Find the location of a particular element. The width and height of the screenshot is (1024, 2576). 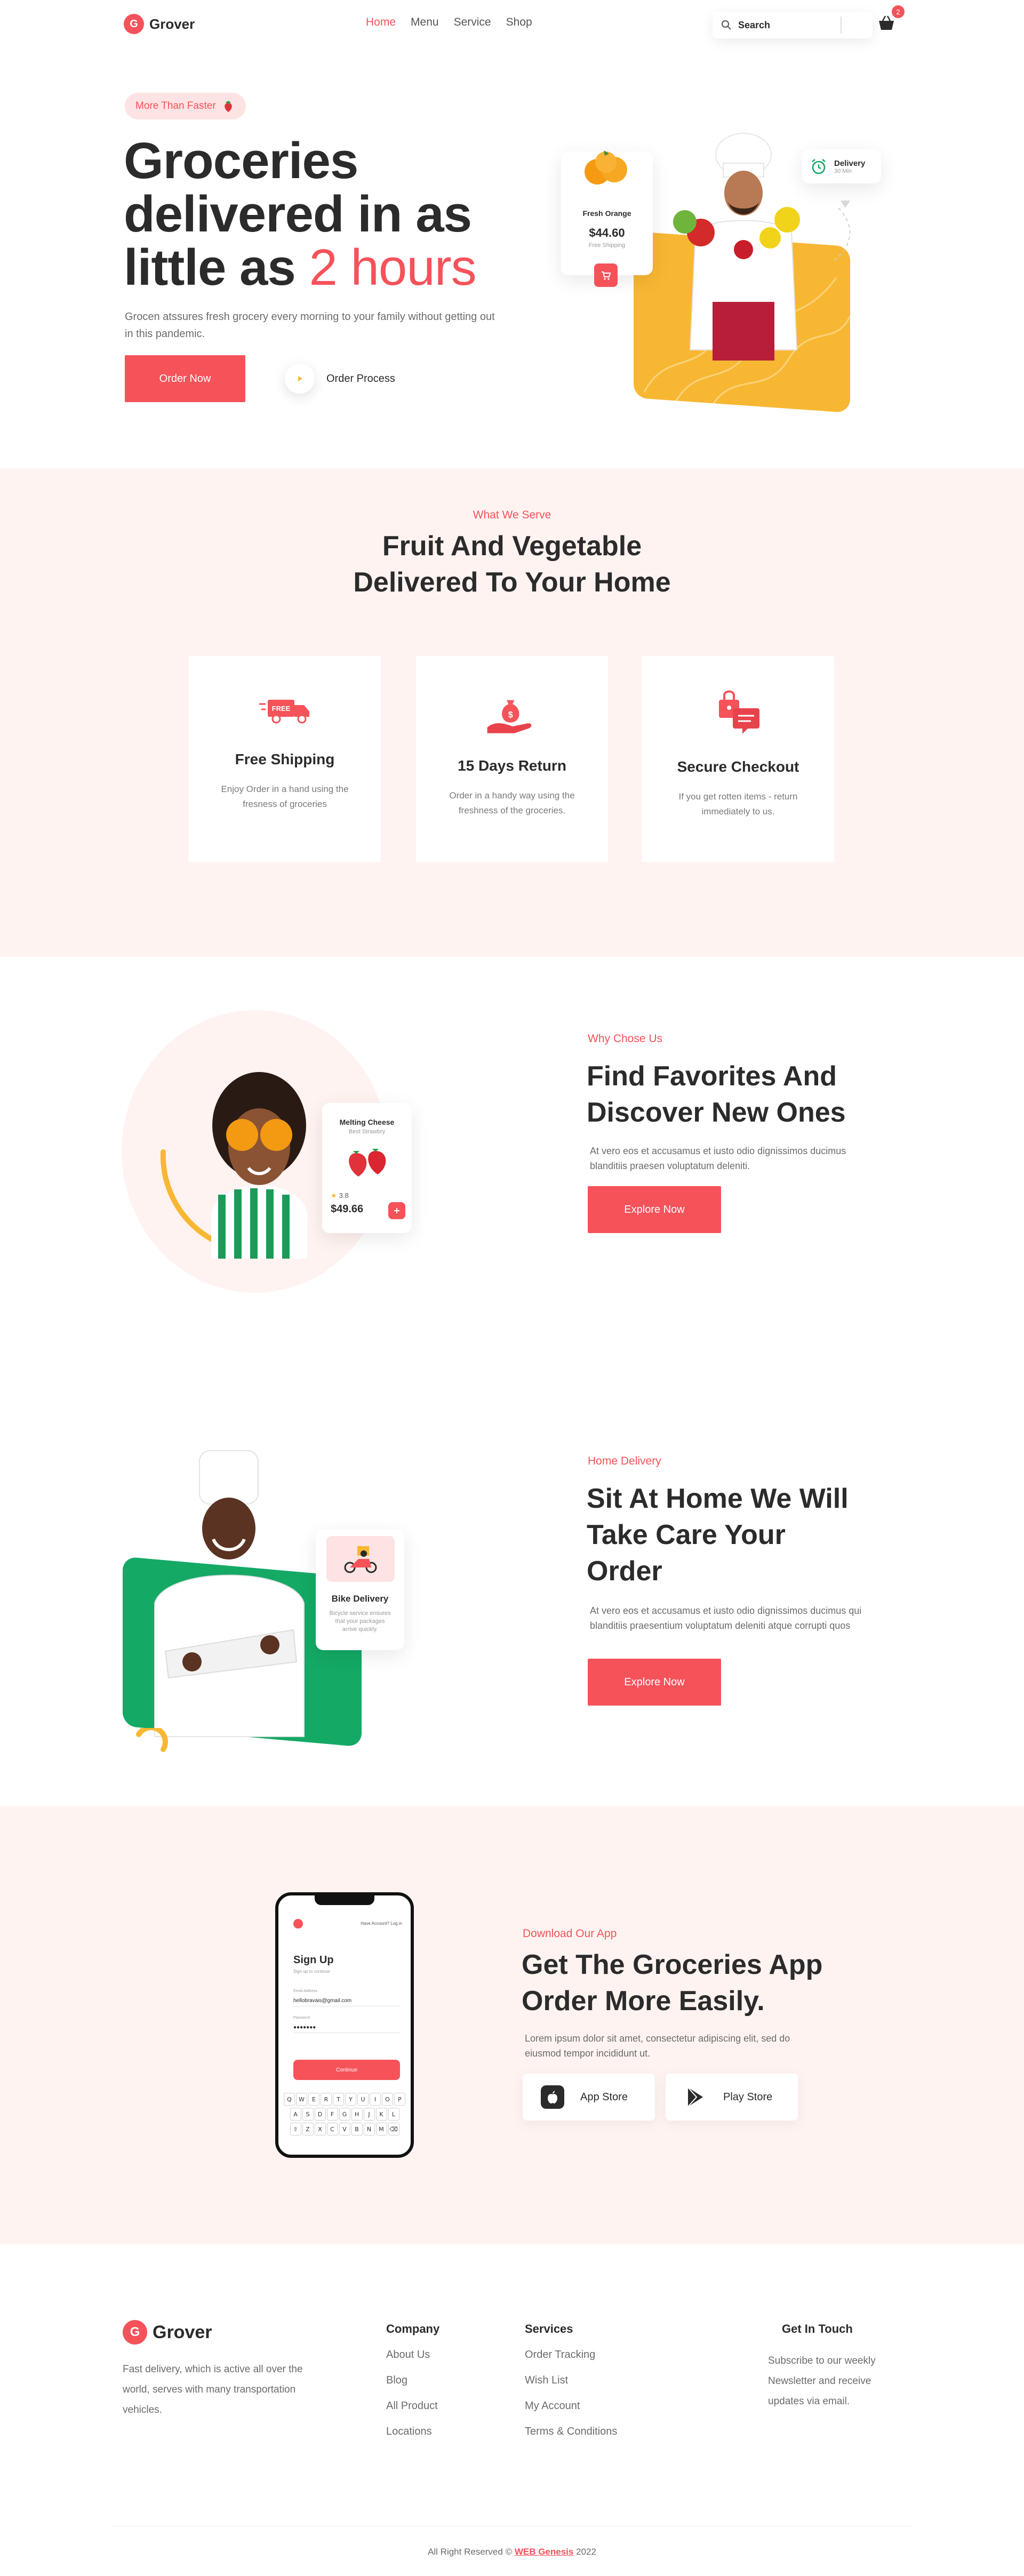

keyboard-key: G is located at coordinates (344, 2114).